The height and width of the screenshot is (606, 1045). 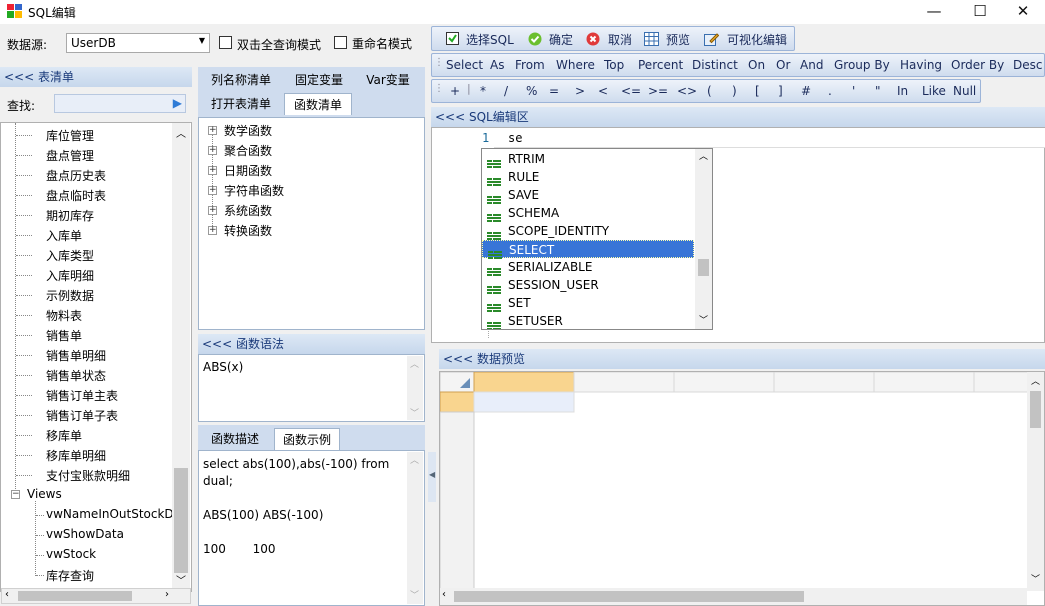 What do you see at coordinates (620, 39) in the screenshot?
I see `cancel-button: 取消` at bounding box center [620, 39].